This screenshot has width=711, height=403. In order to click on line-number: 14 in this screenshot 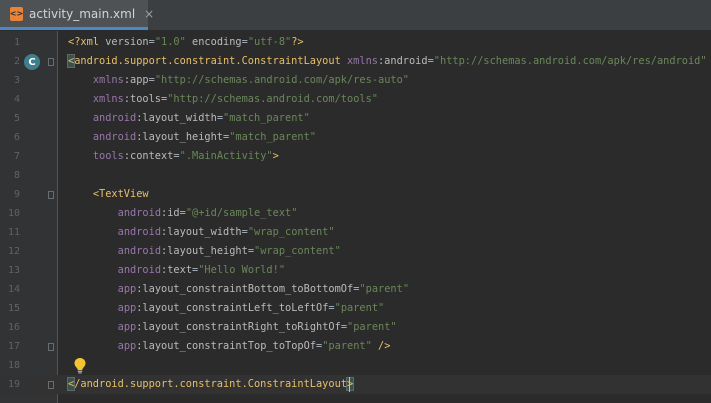, I will do `click(13, 289)`.